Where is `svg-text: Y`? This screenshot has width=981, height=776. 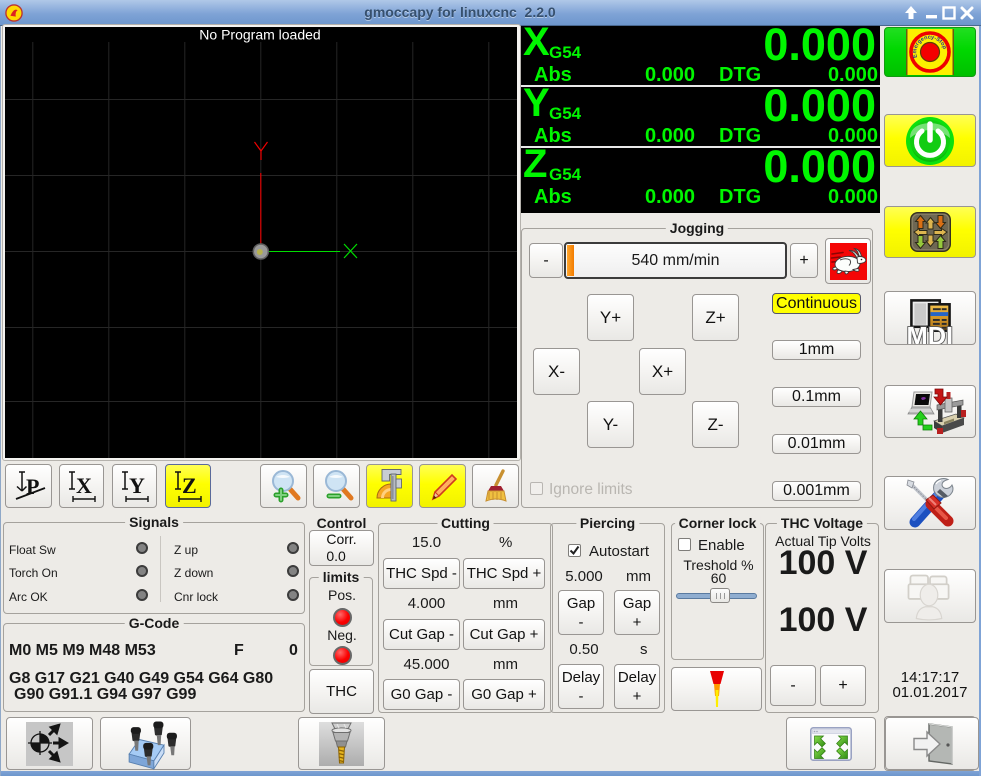 svg-text: Y is located at coordinates (137, 485).